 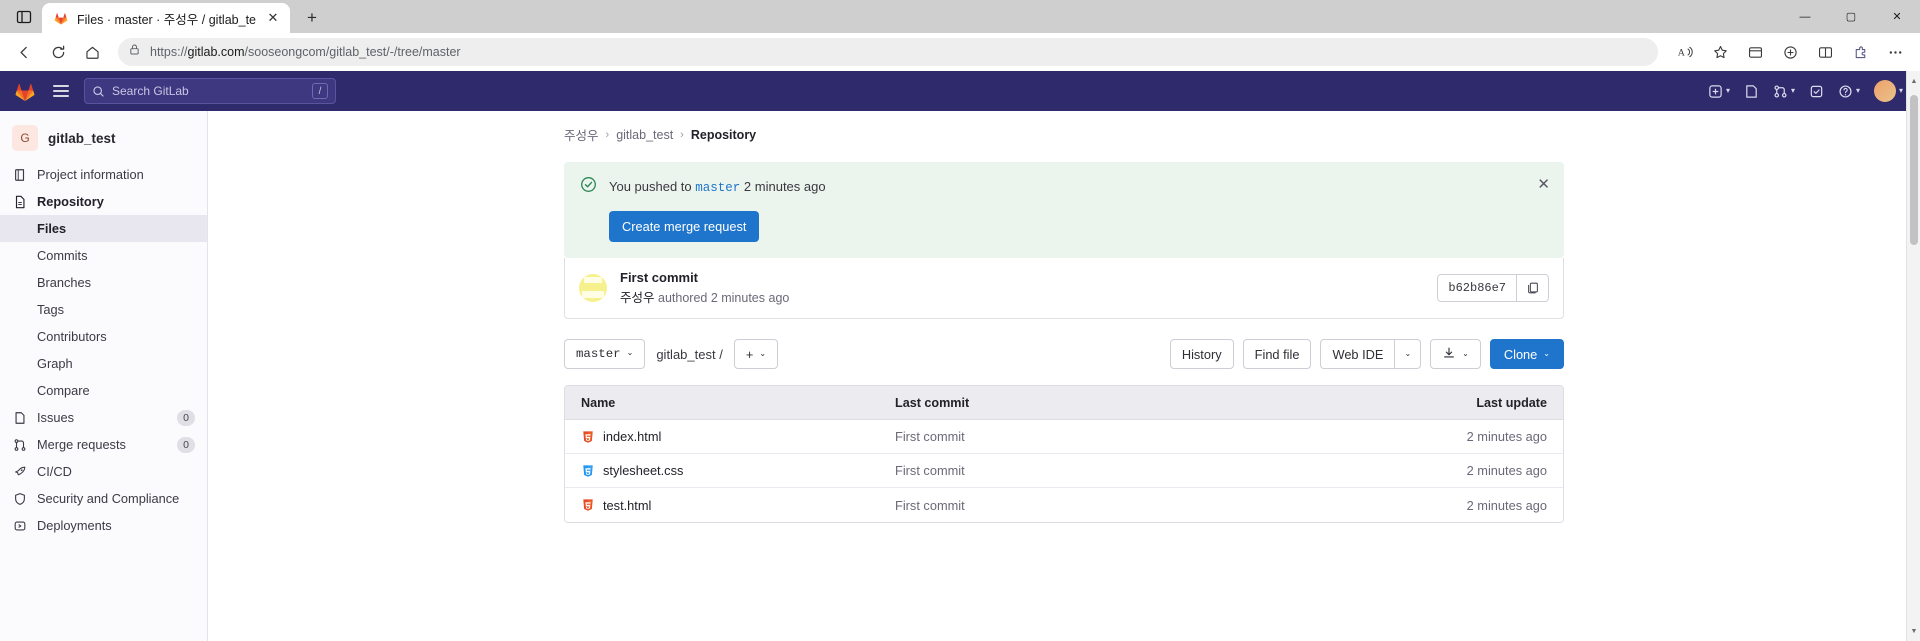 What do you see at coordinates (756, 354) in the screenshot?
I see `add-to-repo-button: + ⌄` at bounding box center [756, 354].